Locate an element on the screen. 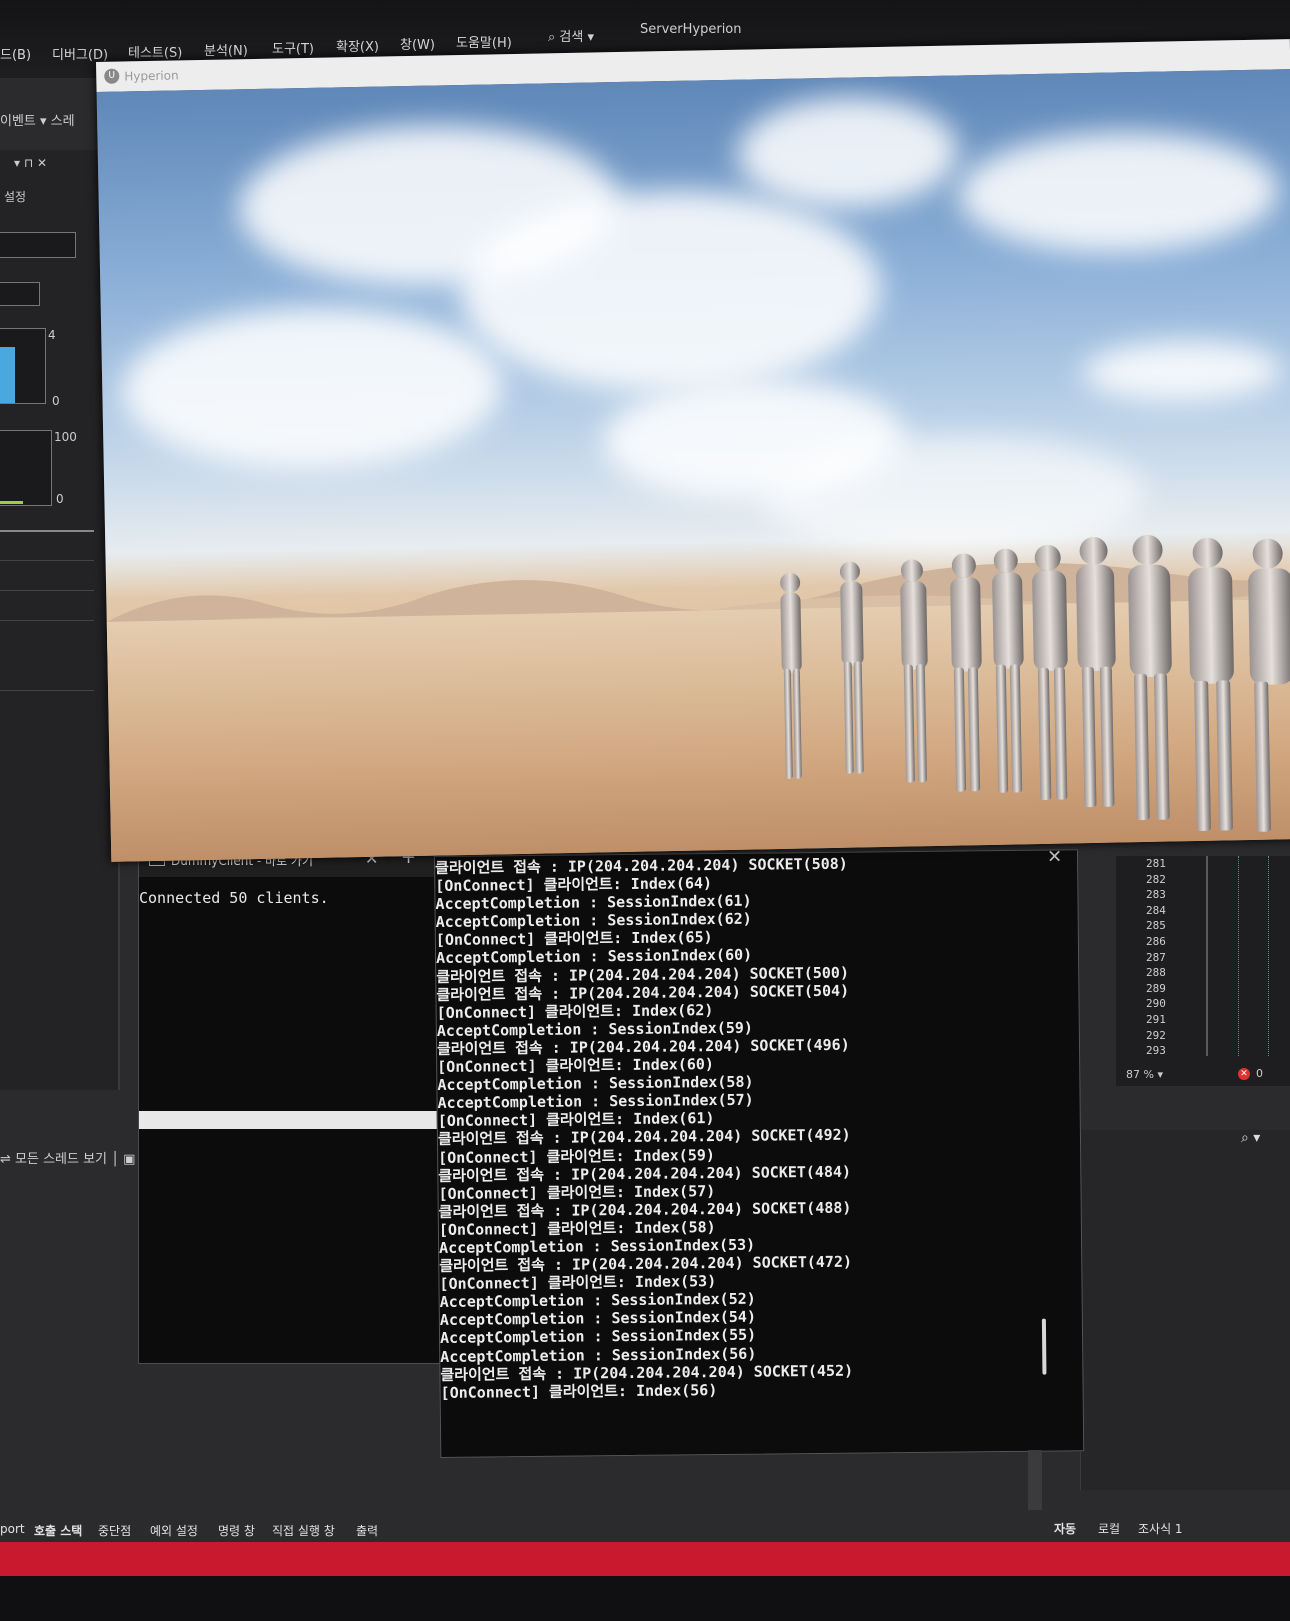 Image resolution: width=1290 pixels, height=1621 pixels. line-number: 292 is located at coordinates (1156, 1035).